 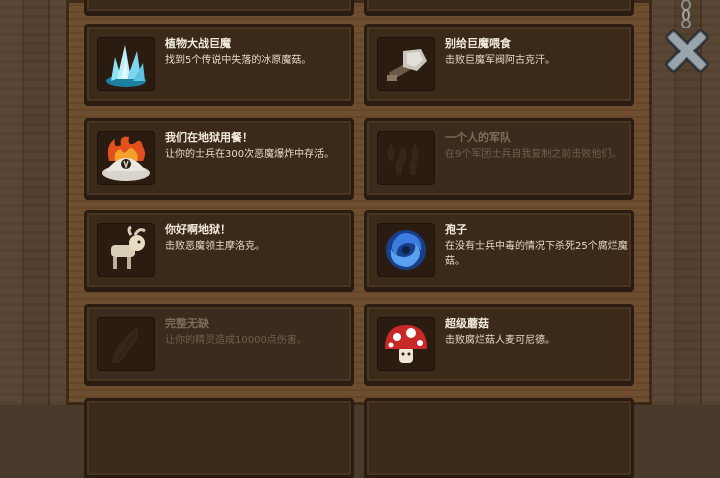 I want to click on achievement-card: 我们在地狱用餐！ 让你的士兵在300次恶魔爆炸中存活。, so click(x=219, y=158).